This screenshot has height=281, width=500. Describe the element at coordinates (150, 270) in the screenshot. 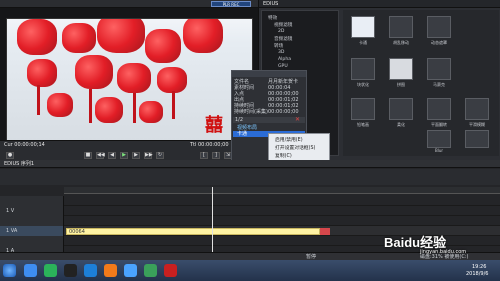

I see `media-icon` at that location.